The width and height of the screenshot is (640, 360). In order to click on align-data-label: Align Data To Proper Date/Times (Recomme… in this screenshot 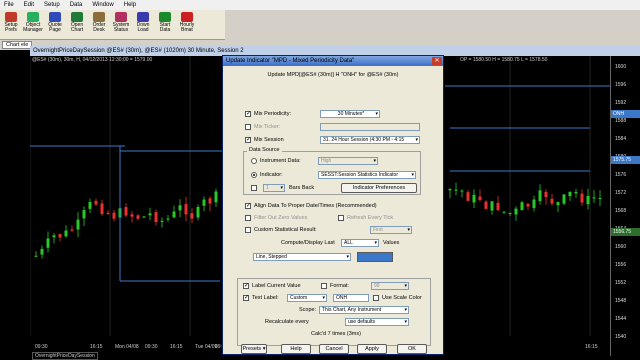, I will do `click(315, 206)`.